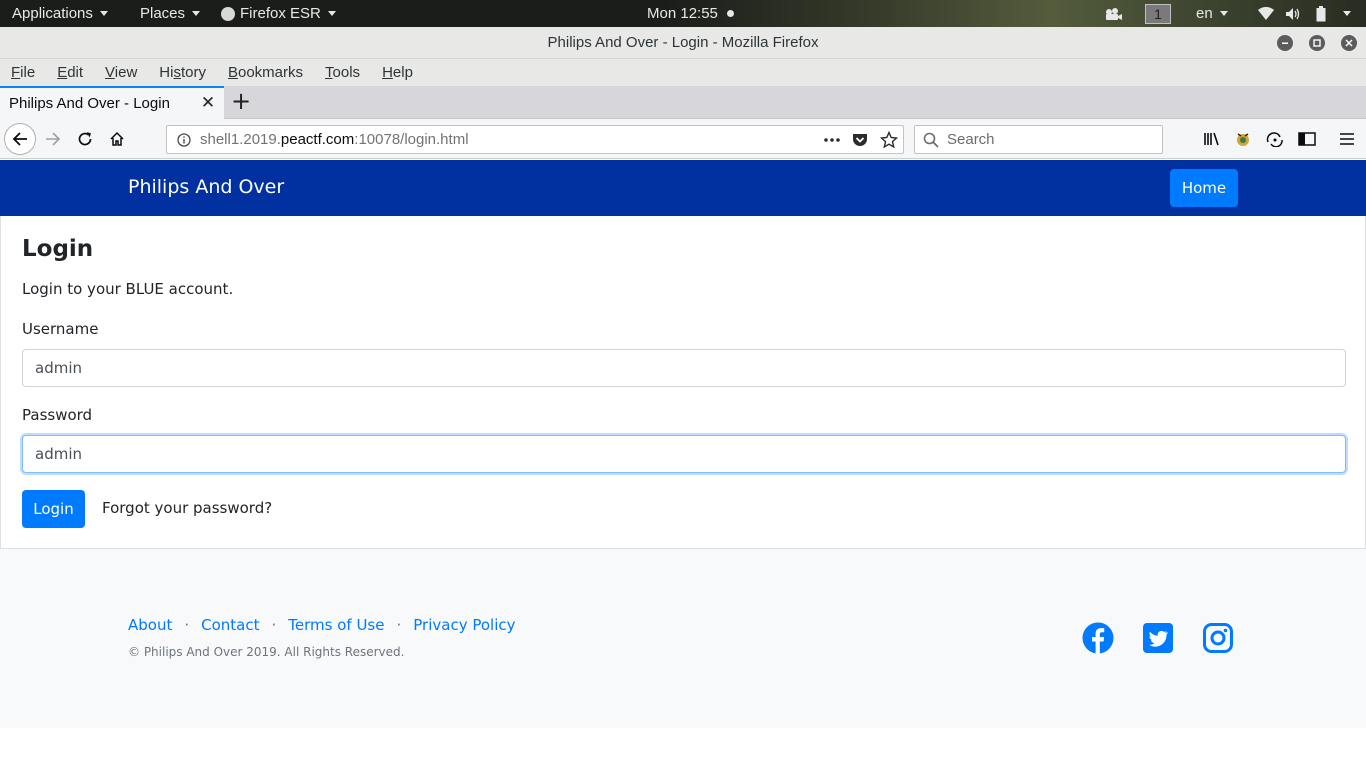 This screenshot has width=1366, height=768. Describe the element at coordinates (1266, 13) in the screenshot. I see `wifi-icon` at that location.